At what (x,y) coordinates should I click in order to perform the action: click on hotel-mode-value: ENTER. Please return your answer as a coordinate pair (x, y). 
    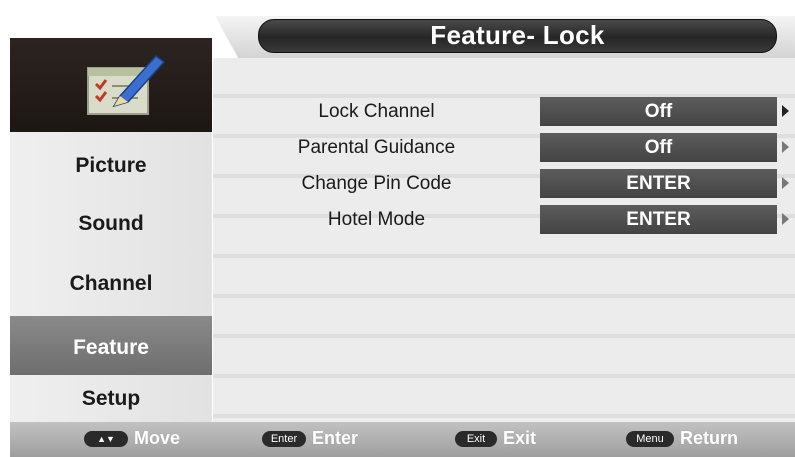
    Looking at the image, I should click on (658, 219).